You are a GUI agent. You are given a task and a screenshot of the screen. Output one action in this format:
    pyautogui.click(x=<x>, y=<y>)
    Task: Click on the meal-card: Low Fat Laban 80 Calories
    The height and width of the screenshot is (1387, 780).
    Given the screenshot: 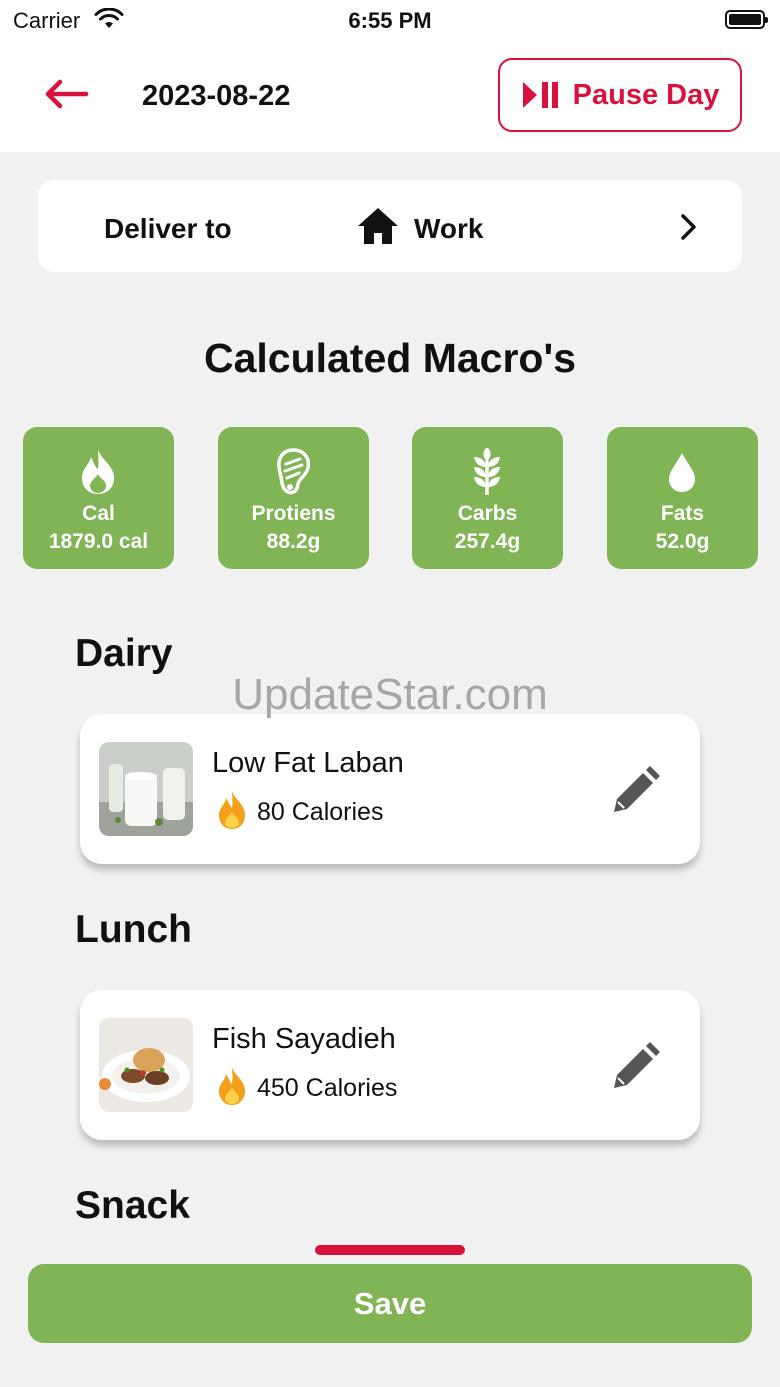 What is the action you would take?
    pyautogui.click(x=390, y=789)
    